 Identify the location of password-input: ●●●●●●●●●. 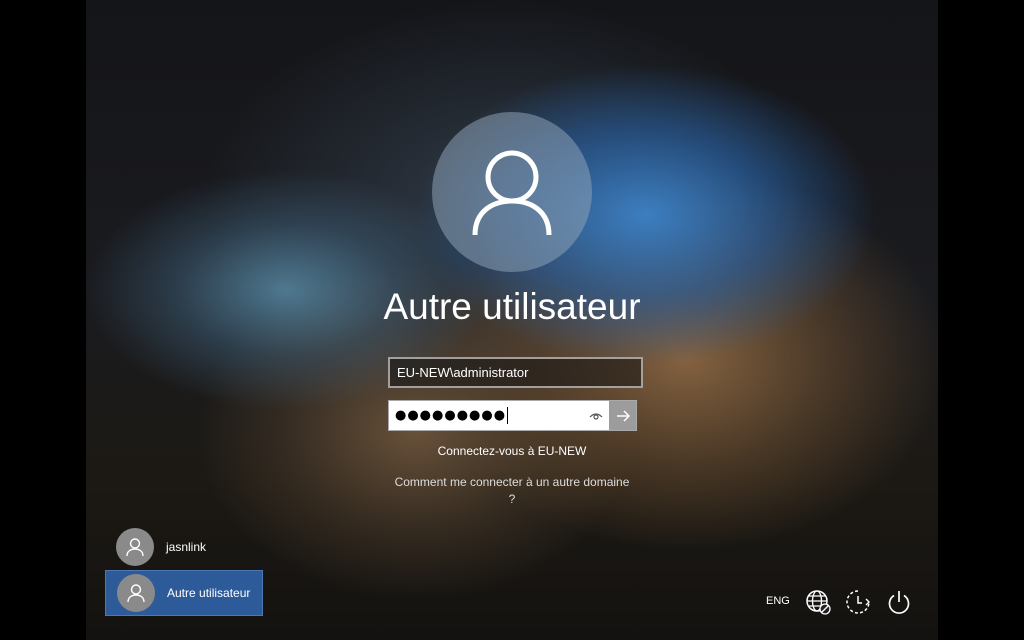
(452, 415).